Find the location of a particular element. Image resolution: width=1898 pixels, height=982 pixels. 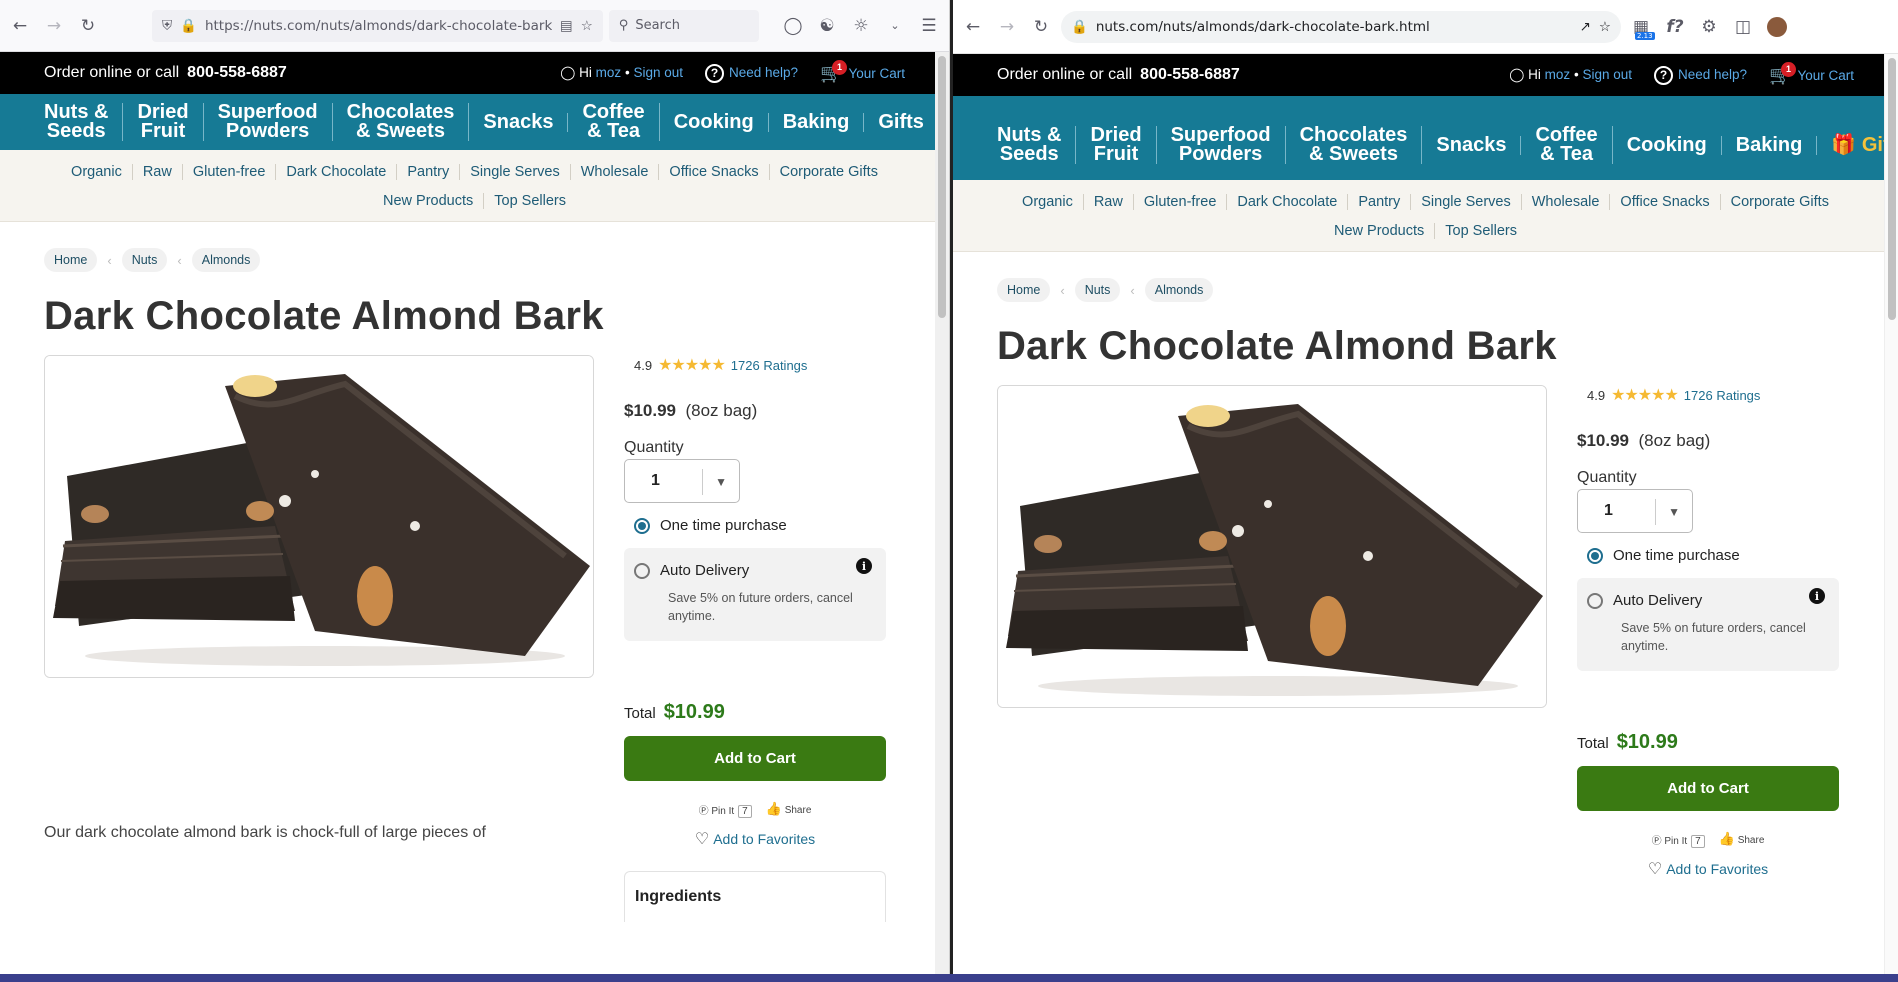

share-icon: ↗ is located at coordinates (1585, 27).